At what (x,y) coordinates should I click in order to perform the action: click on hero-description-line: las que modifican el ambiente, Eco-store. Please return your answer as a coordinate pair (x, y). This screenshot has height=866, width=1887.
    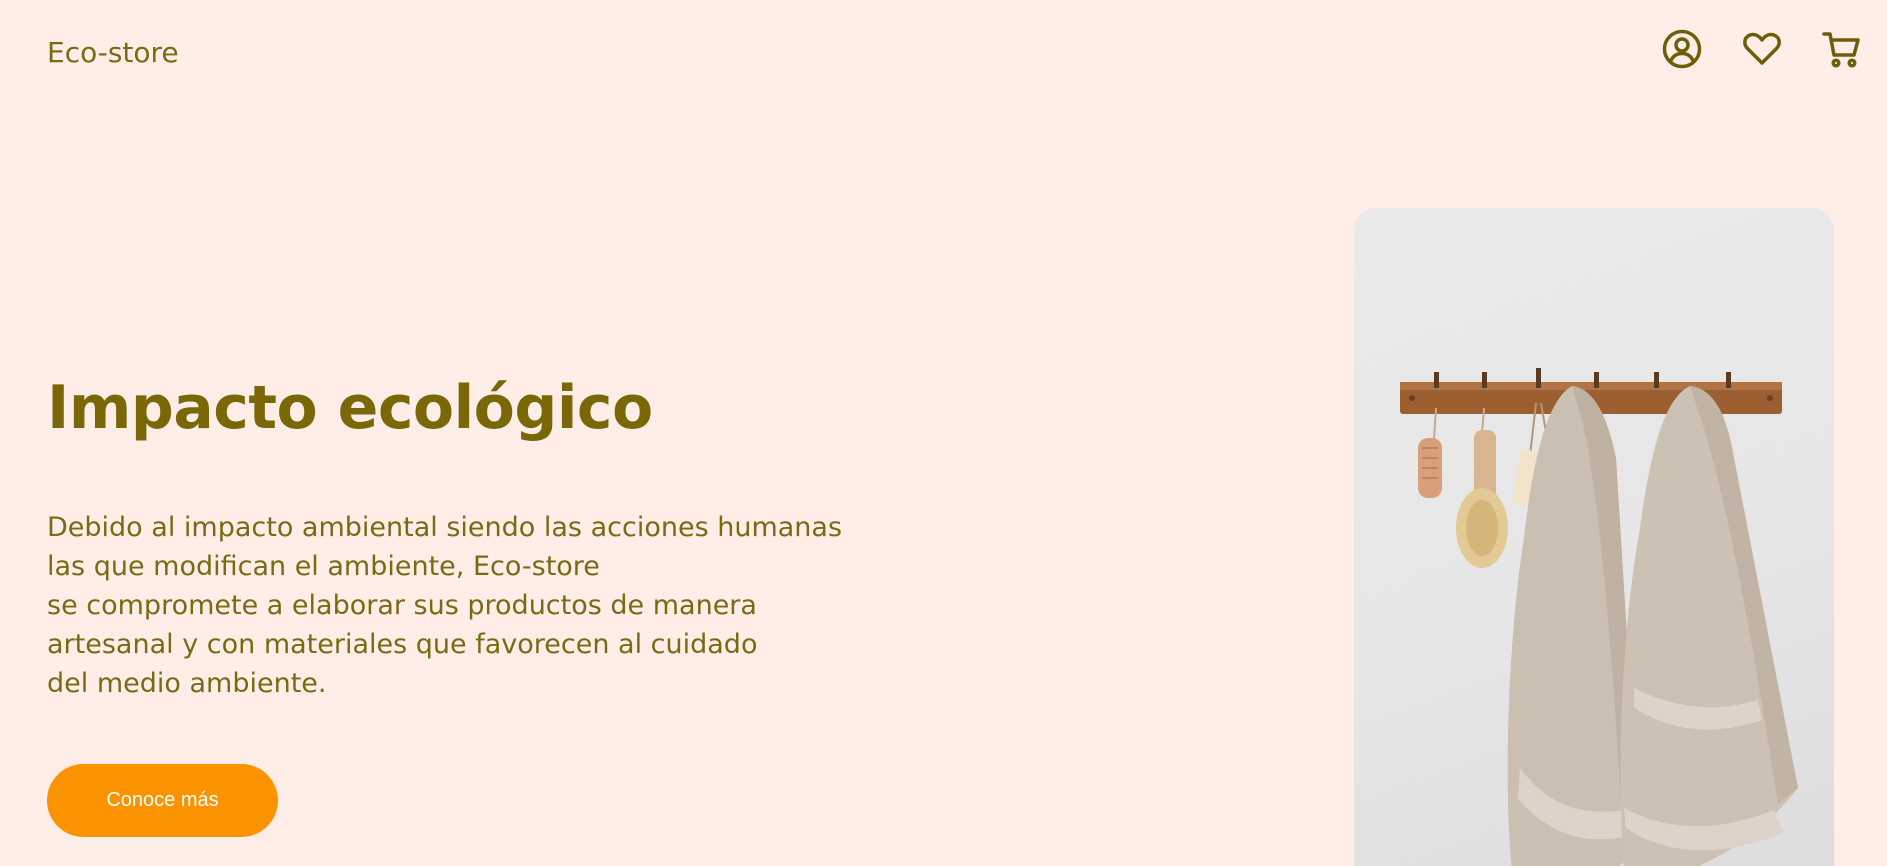
    Looking at the image, I should click on (323, 566).